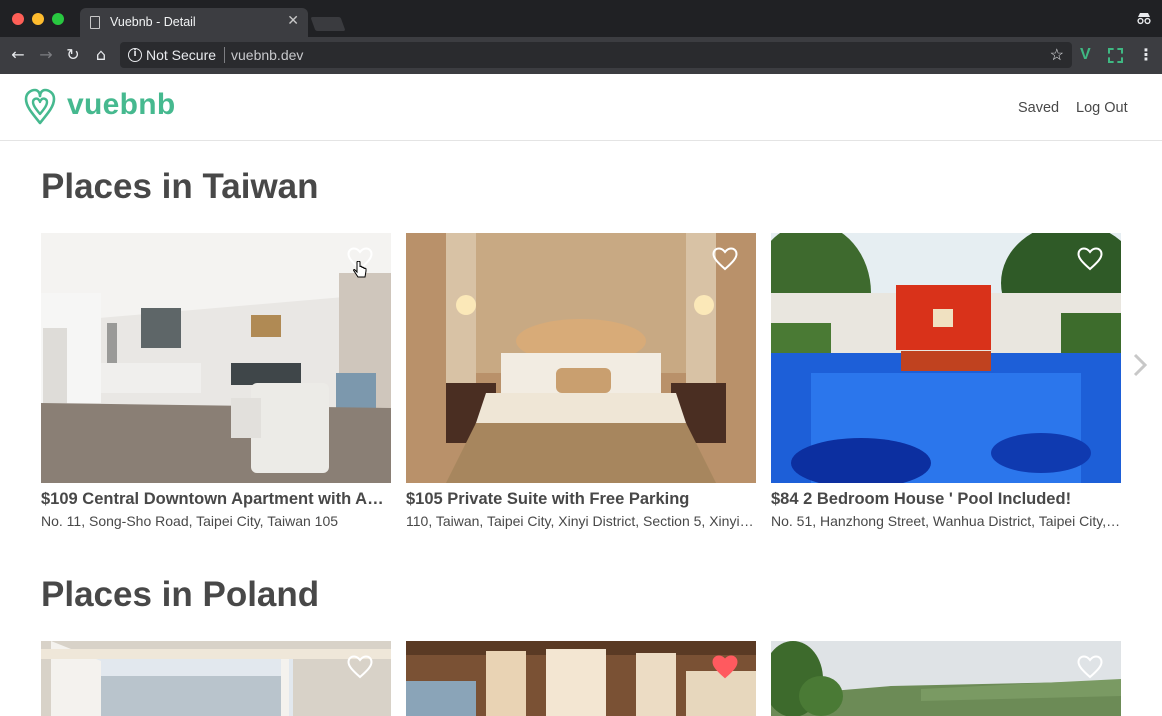  Describe the element at coordinates (946, 499) in the screenshot. I see `listing-title: $84 2 Bedroom House ' Pool Included!` at that location.